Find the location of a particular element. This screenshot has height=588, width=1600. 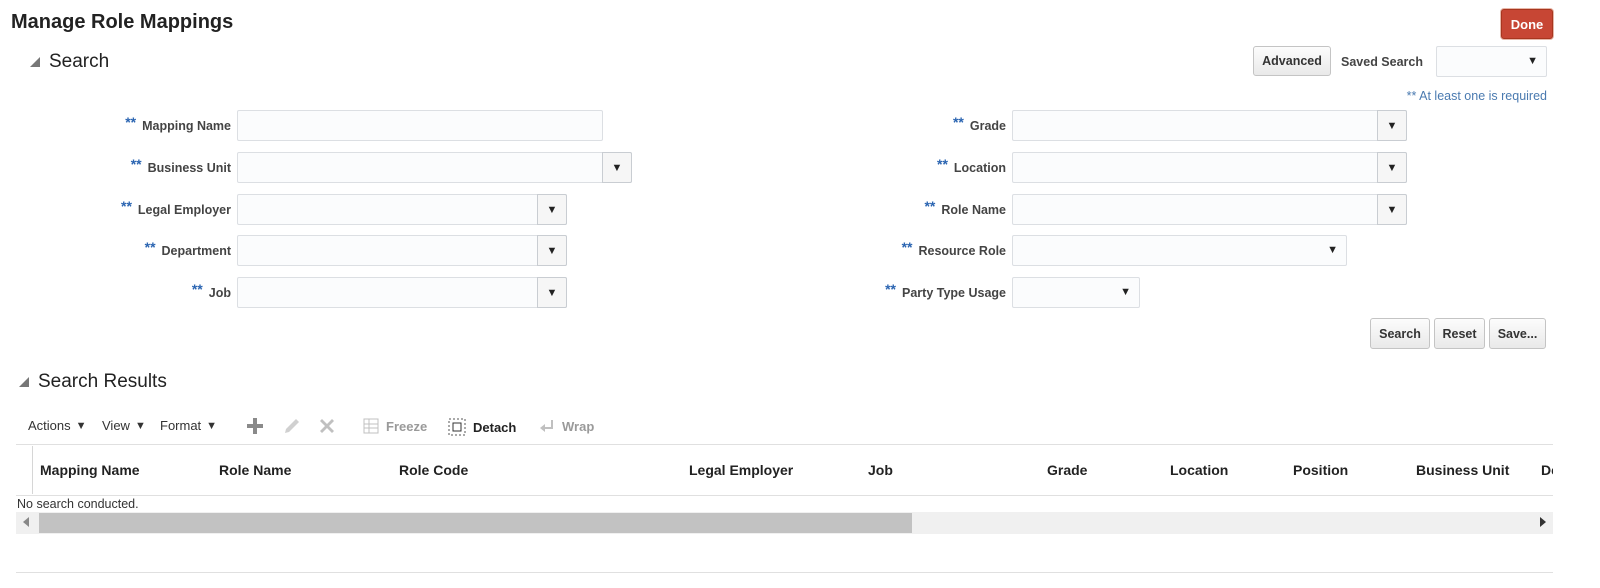

legal-employer-label: ** Legal Employer is located at coordinates (176, 207).